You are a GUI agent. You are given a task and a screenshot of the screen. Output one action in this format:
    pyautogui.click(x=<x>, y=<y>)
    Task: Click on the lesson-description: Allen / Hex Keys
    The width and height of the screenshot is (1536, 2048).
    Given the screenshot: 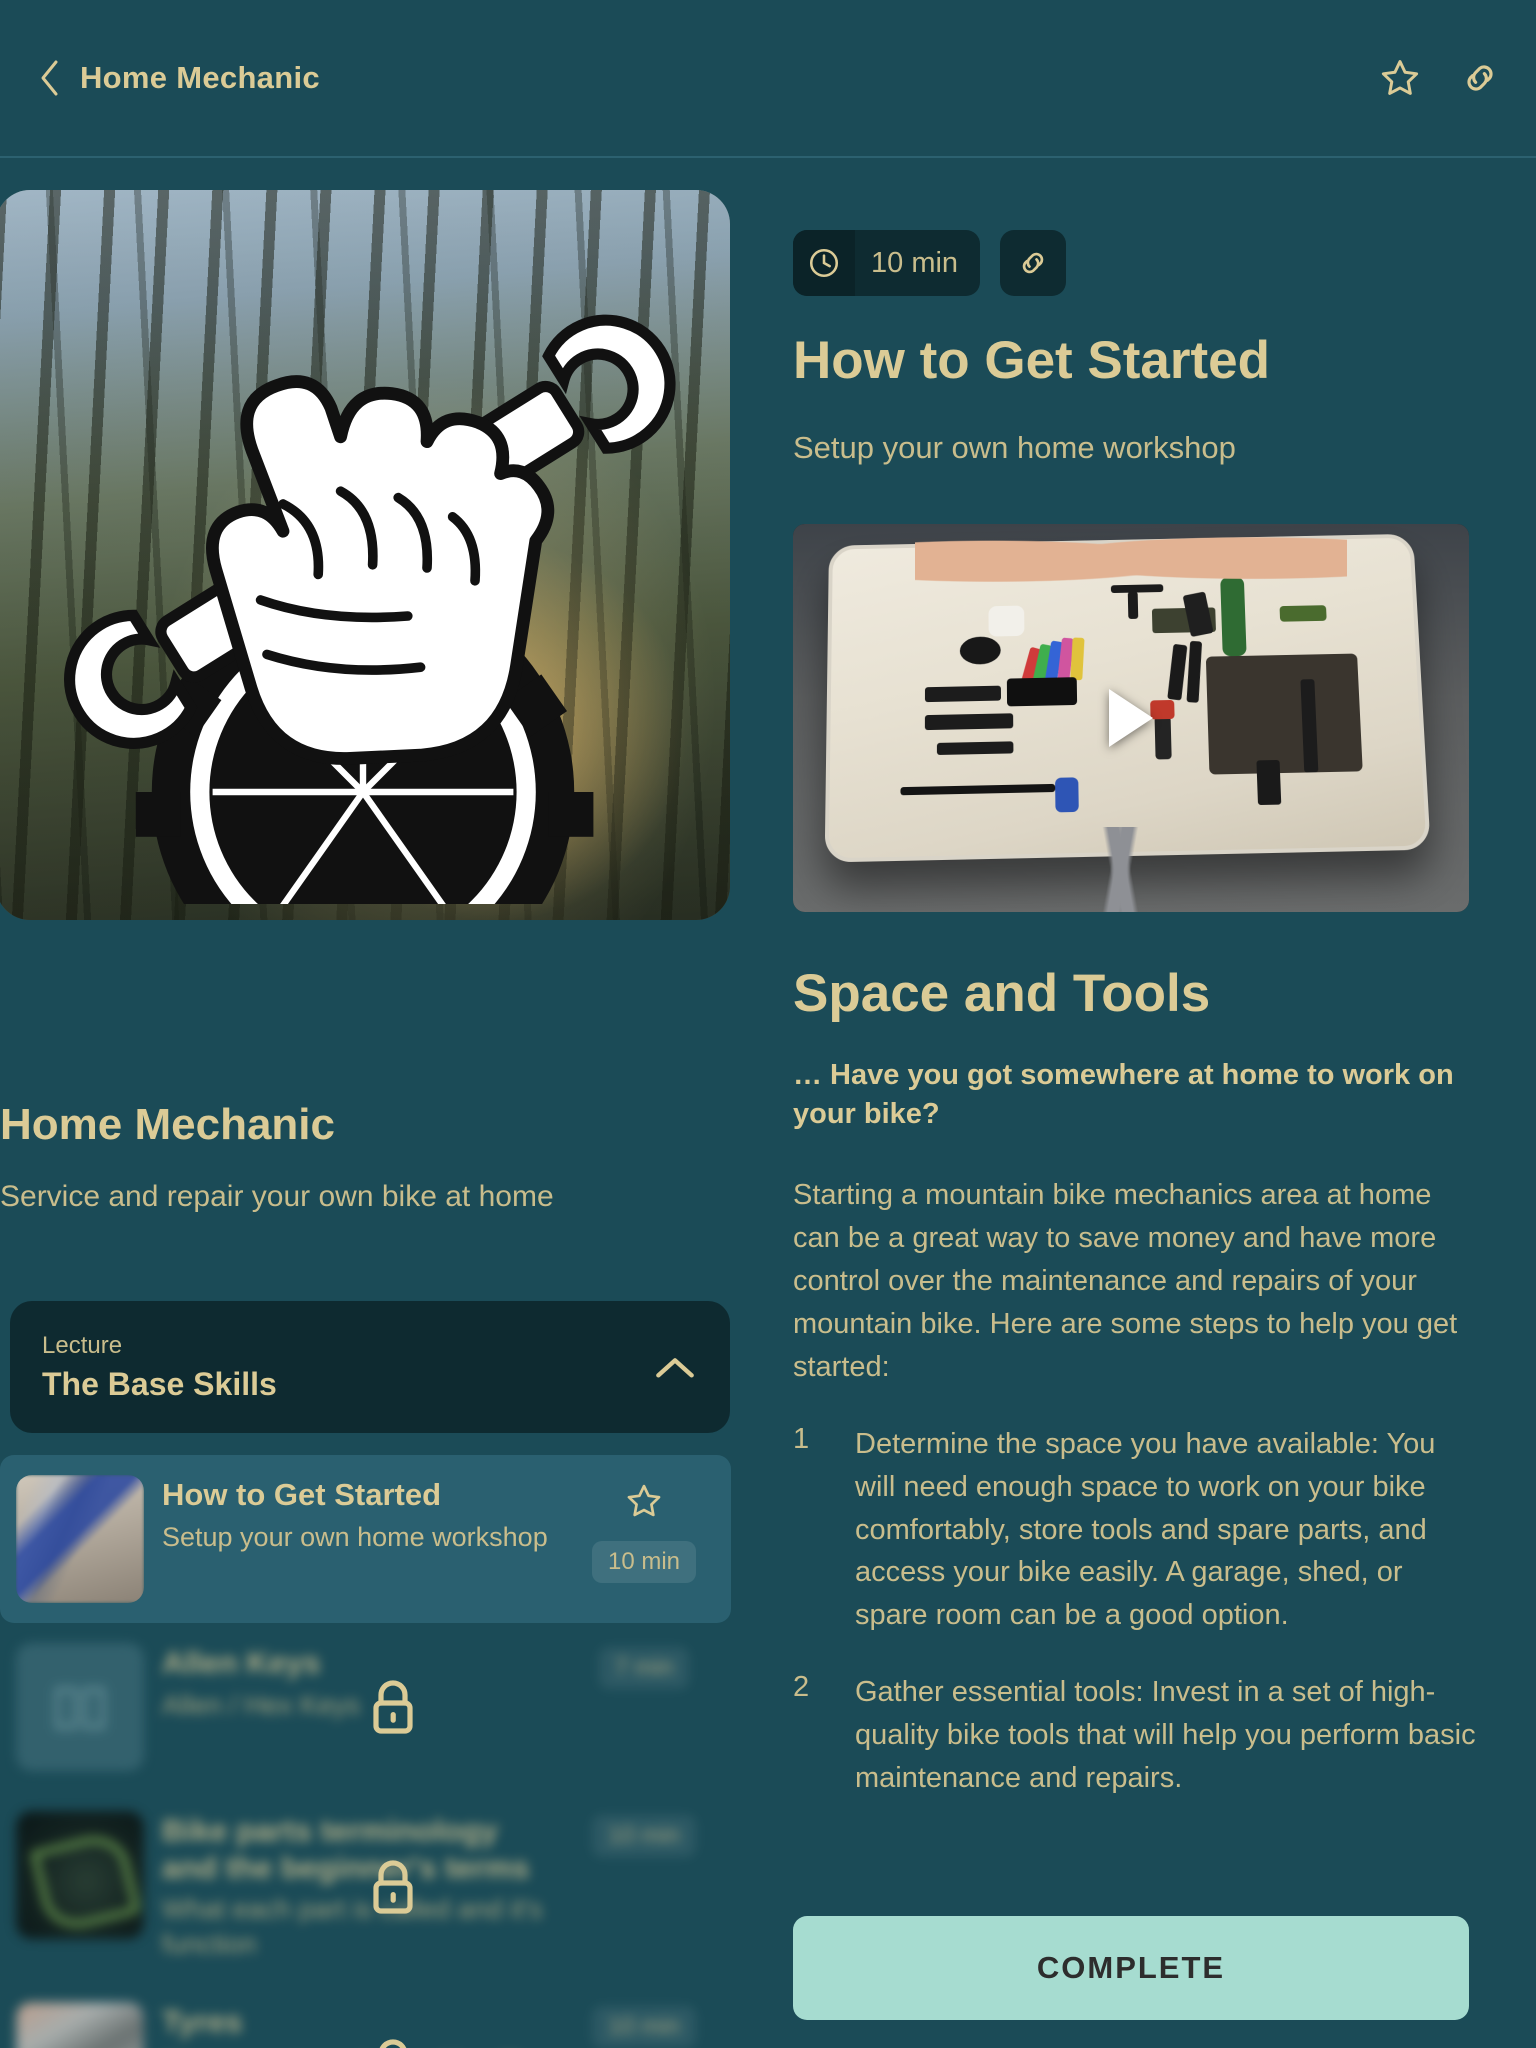 What is the action you would take?
    pyautogui.click(x=261, y=1704)
    